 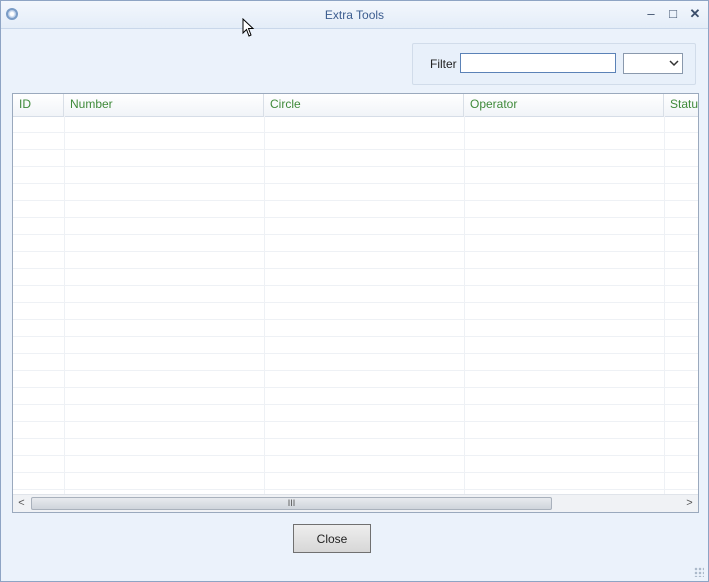 I want to click on scroll-thumb: III, so click(x=291, y=503).